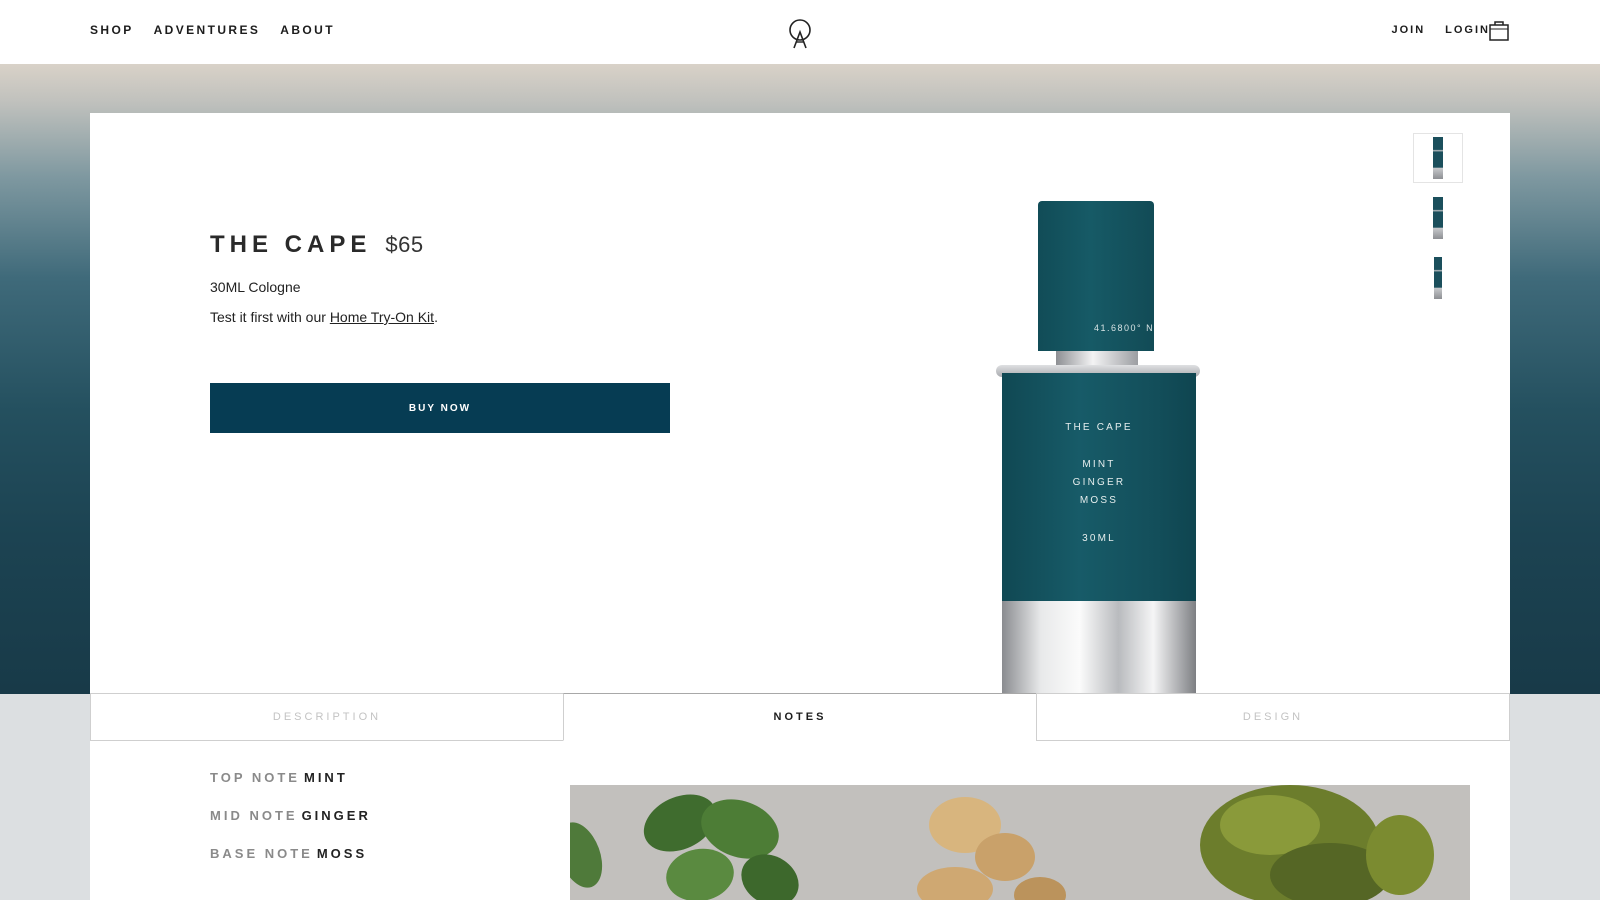 The image size is (1600, 900). I want to click on tab-description: DESCRIPTION, so click(326, 717).